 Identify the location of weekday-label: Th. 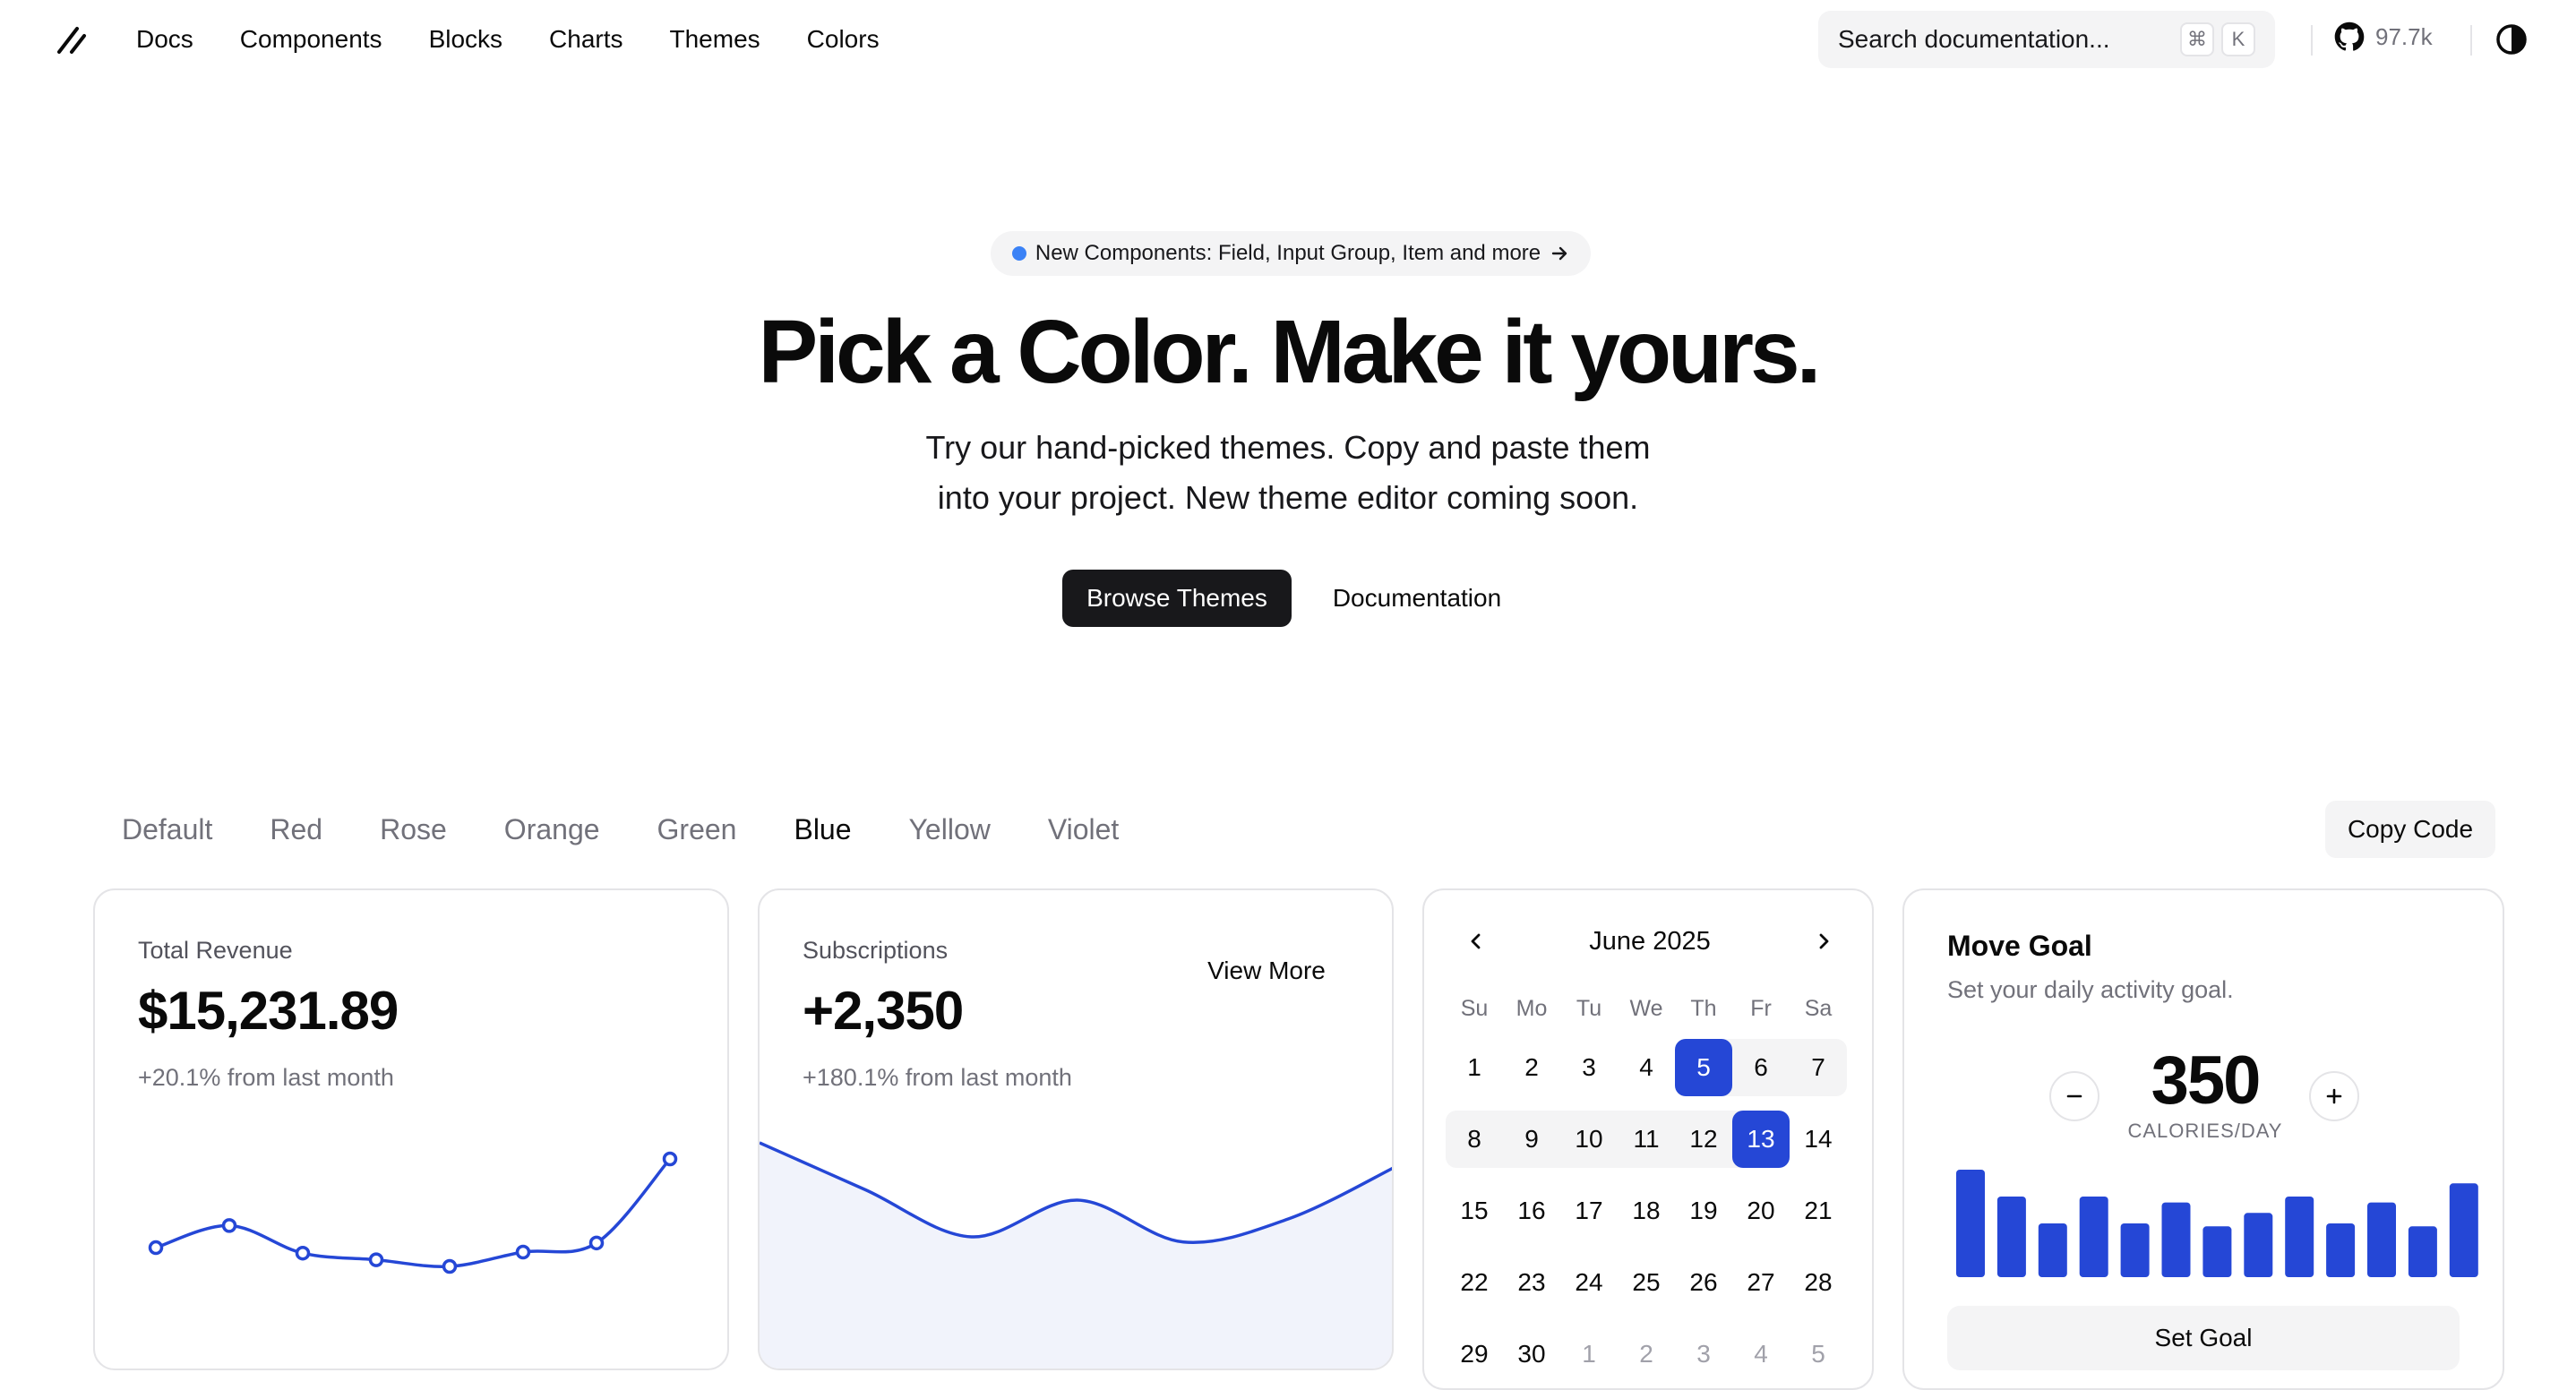
(1703, 1009).